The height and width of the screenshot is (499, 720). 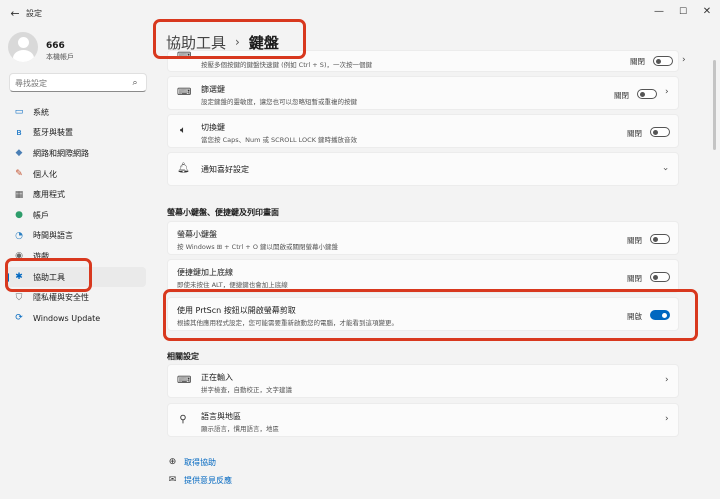 What do you see at coordinates (60, 57) in the screenshot?
I see `profile-subtitle: 本機帳戶` at bounding box center [60, 57].